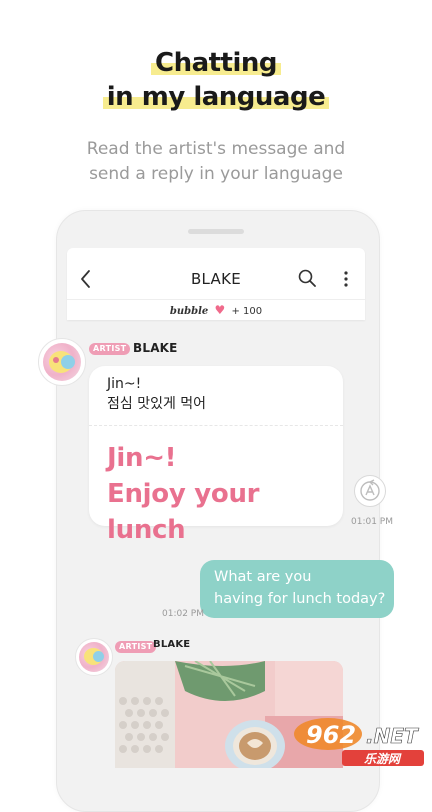 The height and width of the screenshot is (812, 432). I want to click on heart-icon: ♥, so click(220, 310).